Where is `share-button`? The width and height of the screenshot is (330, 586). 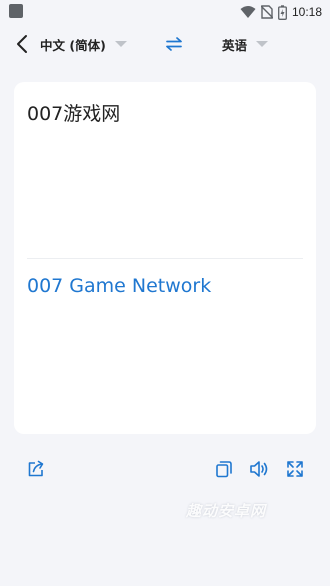 share-button is located at coordinates (36, 469).